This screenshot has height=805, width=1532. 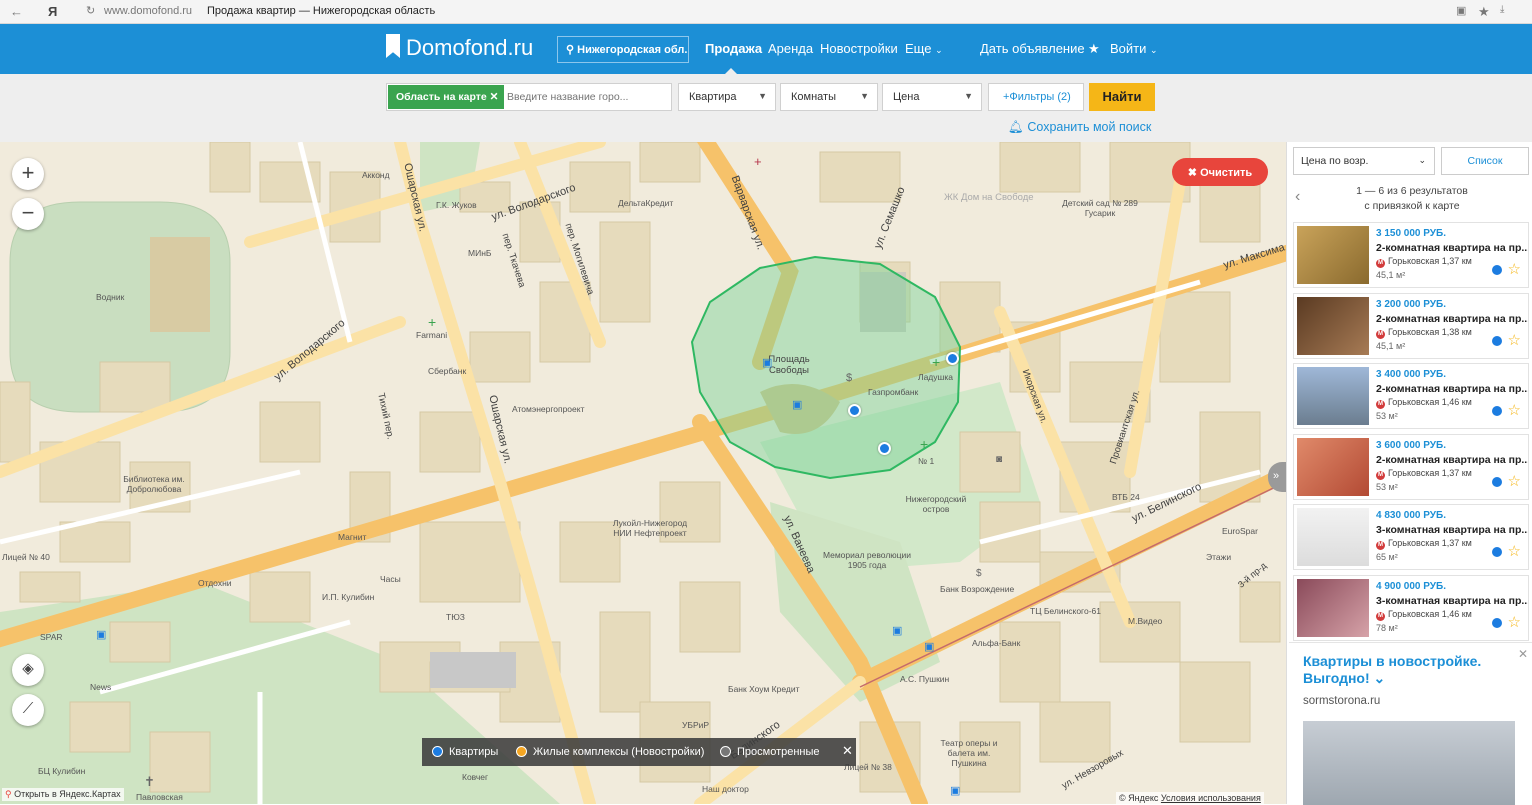 What do you see at coordinates (849, 378) in the screenshot?
I see `bank-icon: $` at bounding box center [849, 378].